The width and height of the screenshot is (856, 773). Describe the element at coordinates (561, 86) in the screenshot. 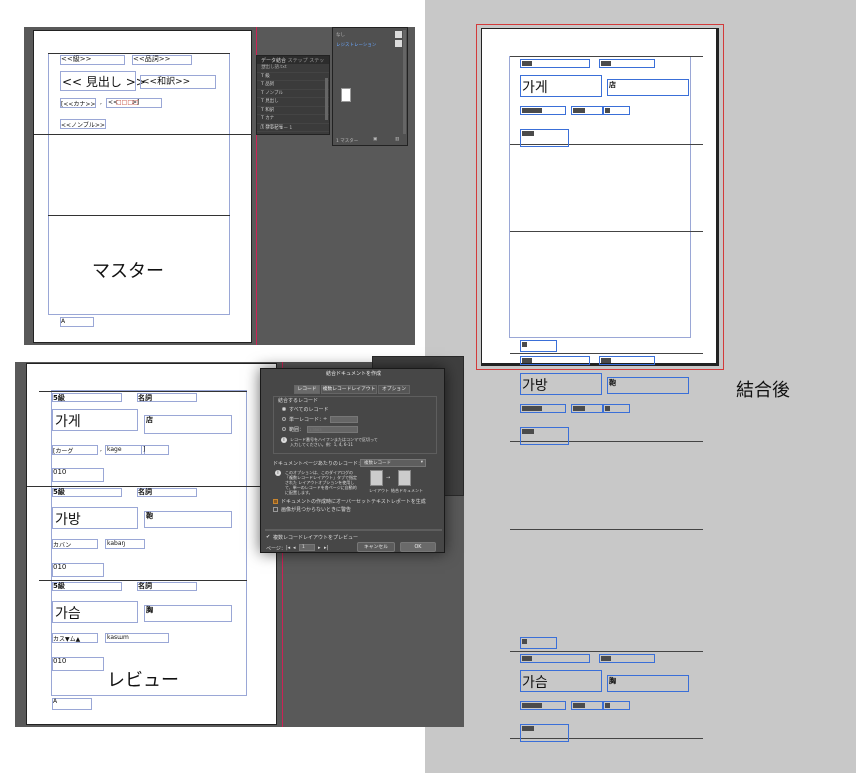

I see `merged-headword-box: 가게` at that location.